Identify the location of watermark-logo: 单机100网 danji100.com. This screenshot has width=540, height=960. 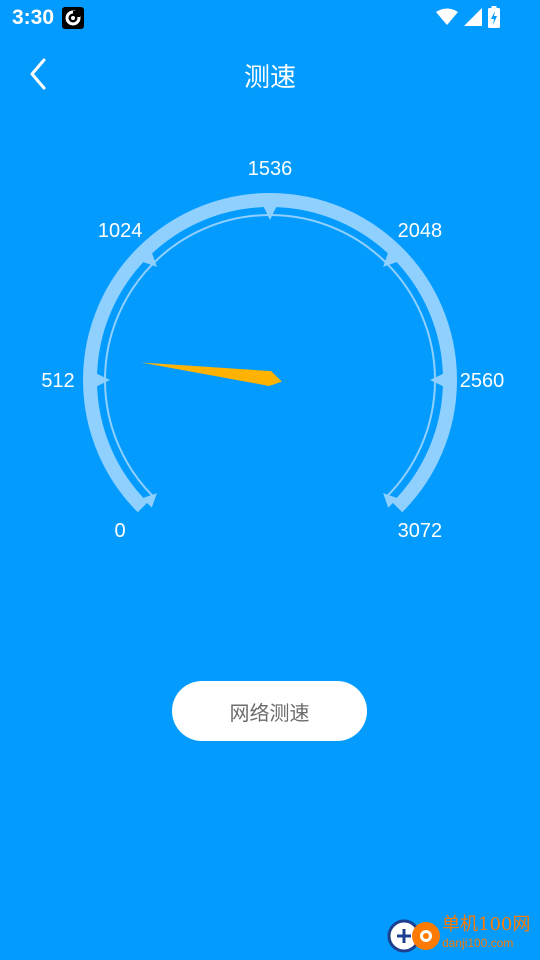
(461, 933).